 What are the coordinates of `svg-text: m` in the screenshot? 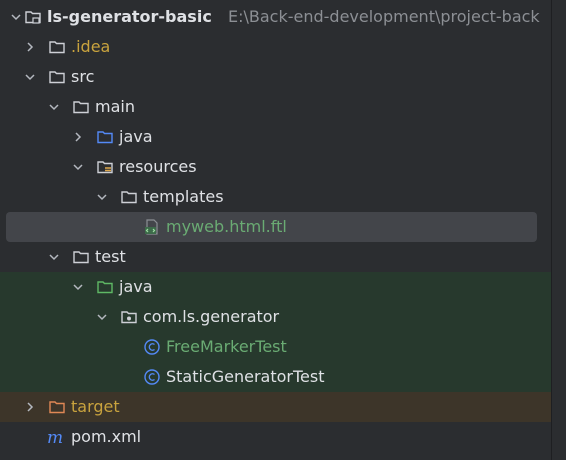 It's located at (55, 437).